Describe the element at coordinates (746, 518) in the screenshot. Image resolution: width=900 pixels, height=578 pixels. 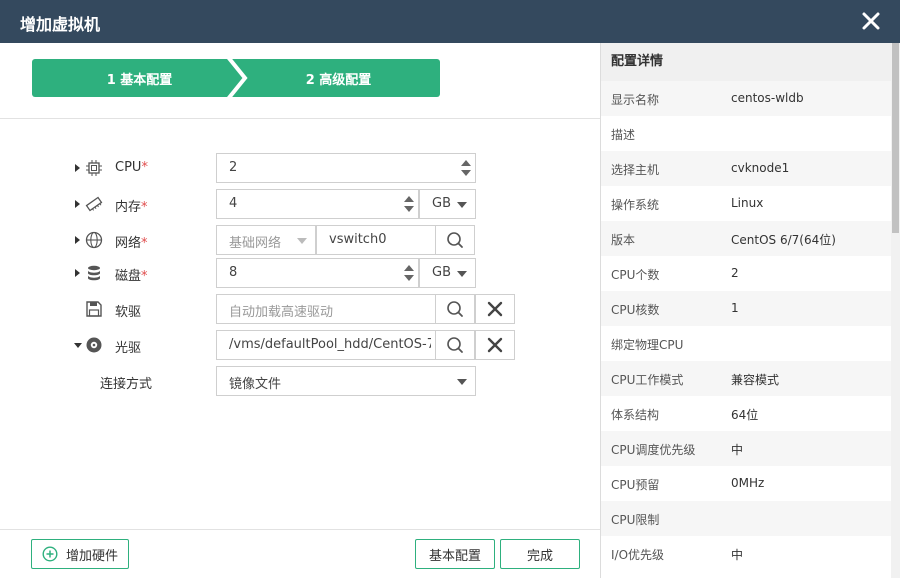
I see `detail-row: CPU限制` at that location.